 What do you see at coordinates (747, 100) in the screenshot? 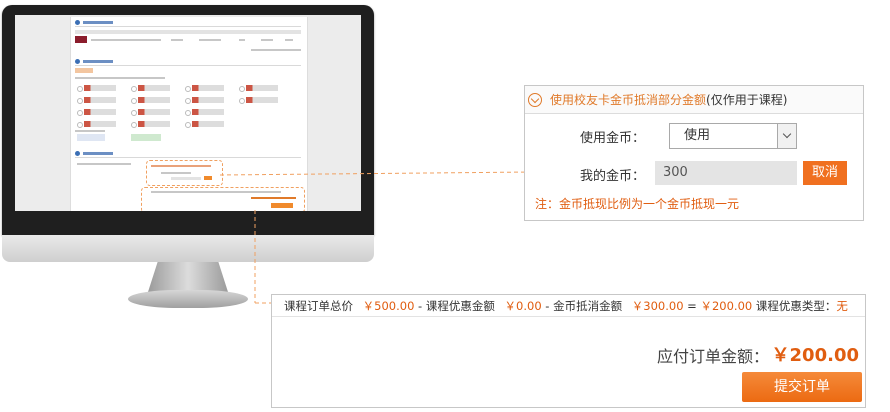
I see `coin-panel-title-note: (仅作用于课程)` at bounding box center [747, 100].